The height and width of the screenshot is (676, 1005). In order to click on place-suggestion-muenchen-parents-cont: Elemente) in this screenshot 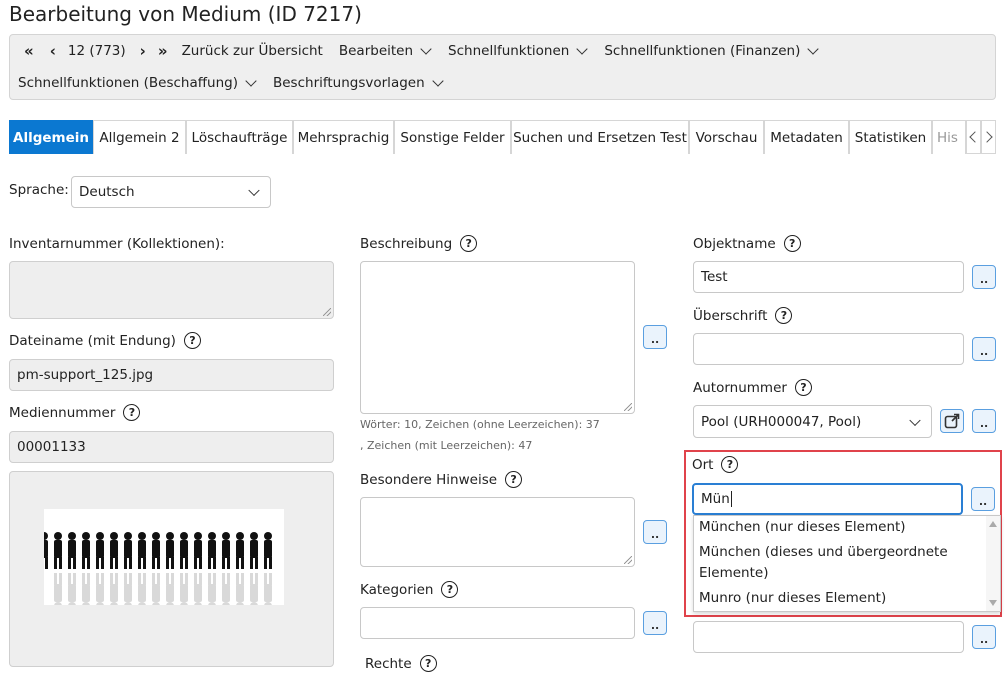, I will do `click(733, 573)`.